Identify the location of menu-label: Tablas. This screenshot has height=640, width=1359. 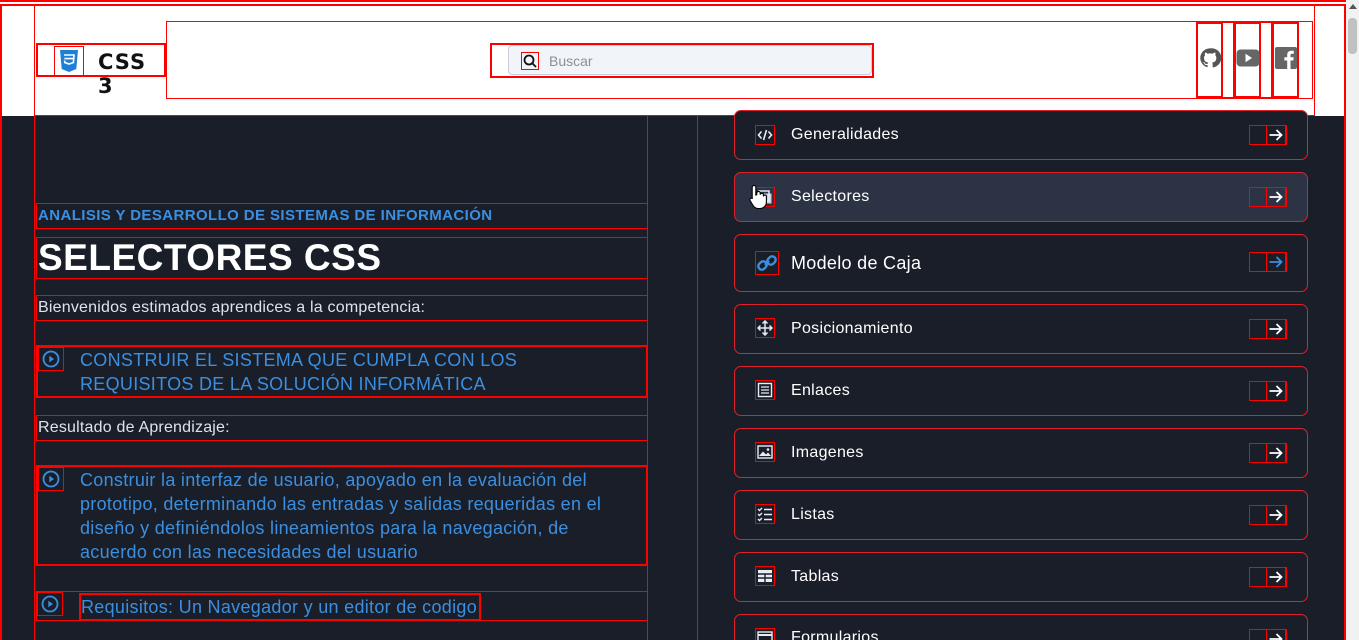
(815, 576).